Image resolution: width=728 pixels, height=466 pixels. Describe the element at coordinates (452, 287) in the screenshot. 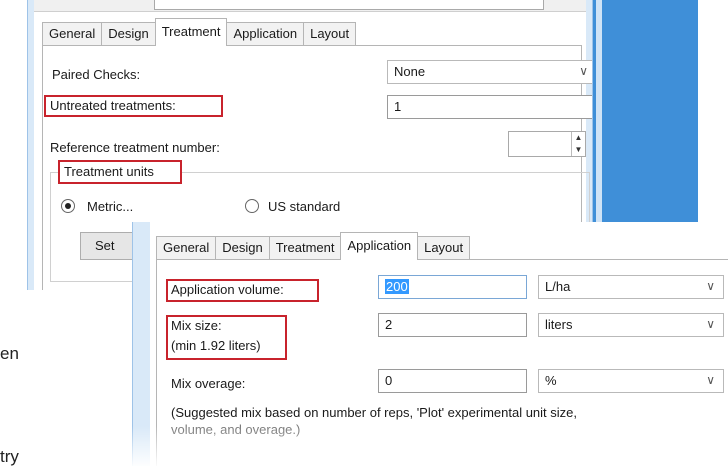

I see `application-volume-input: 200` at that location.